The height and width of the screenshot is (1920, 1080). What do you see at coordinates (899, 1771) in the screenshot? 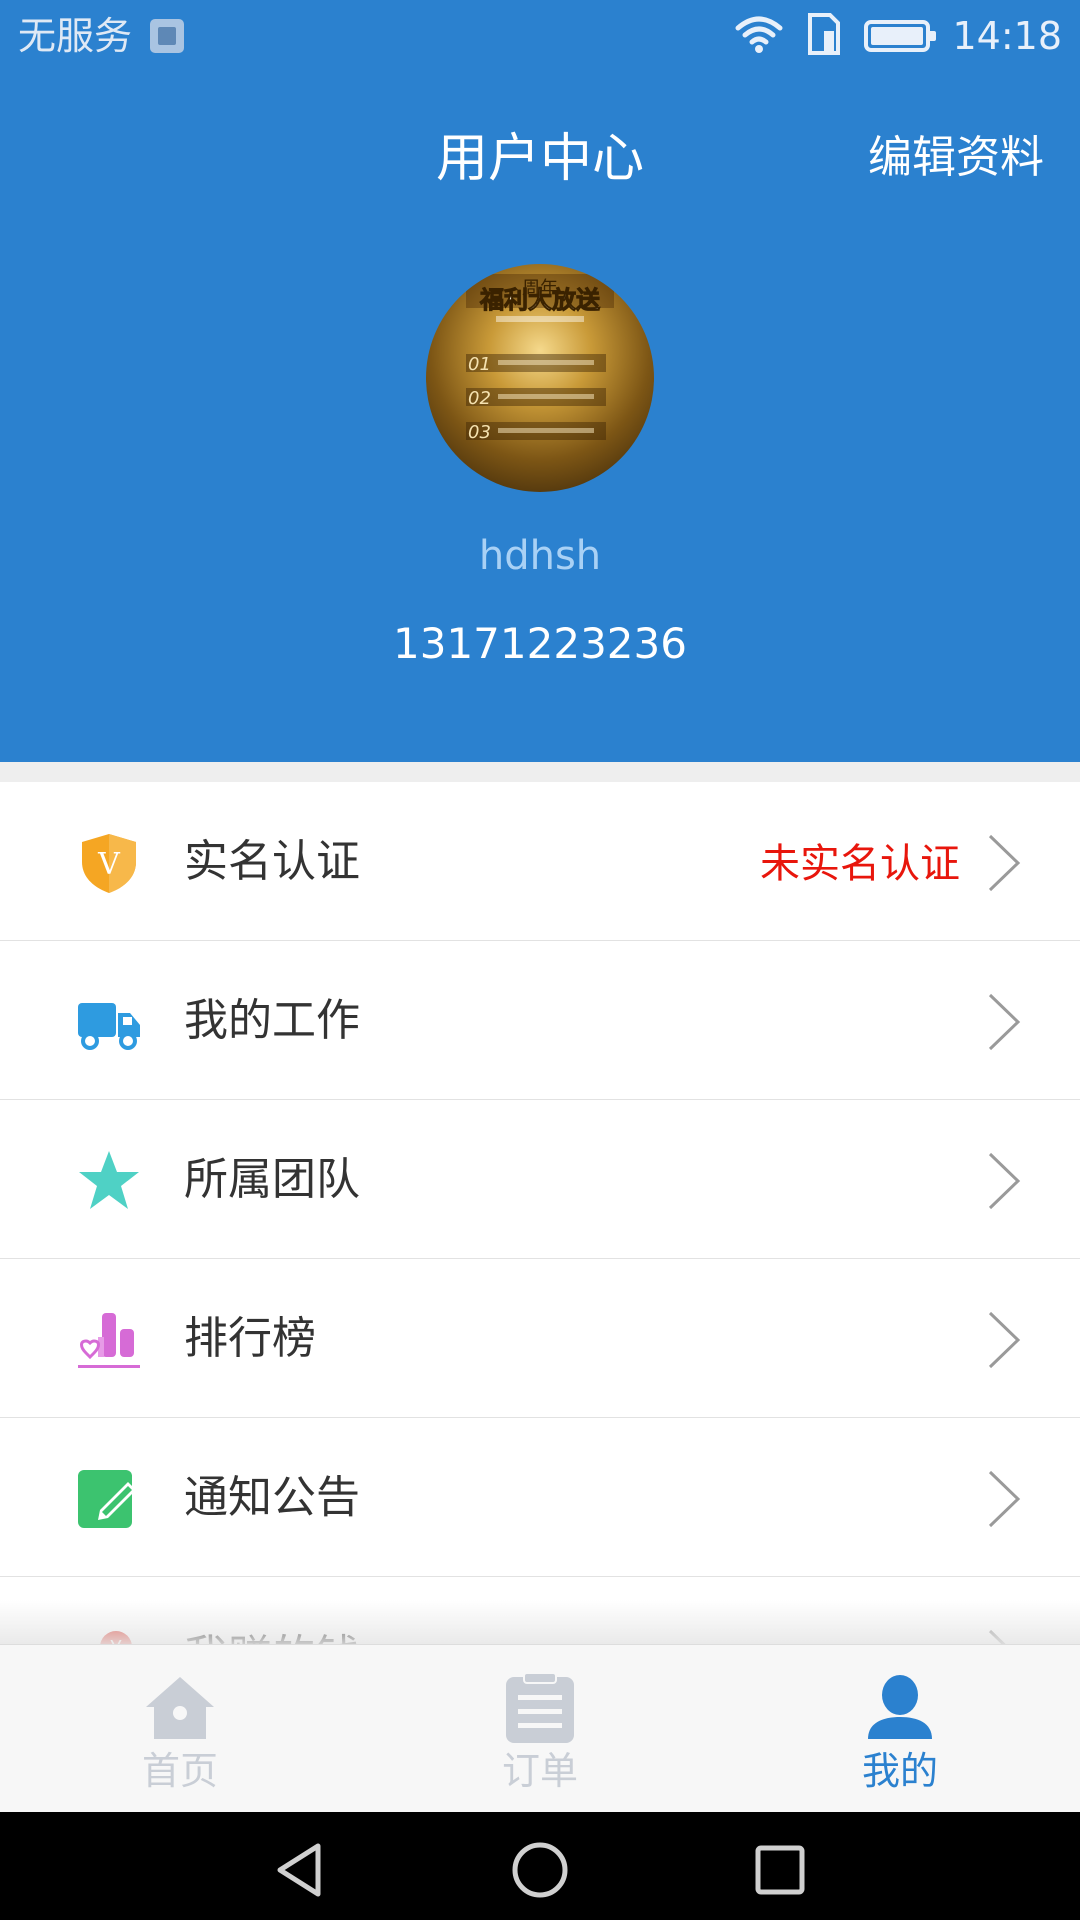
I see `tab-label: 我的` at bounding box center [899, 1771].